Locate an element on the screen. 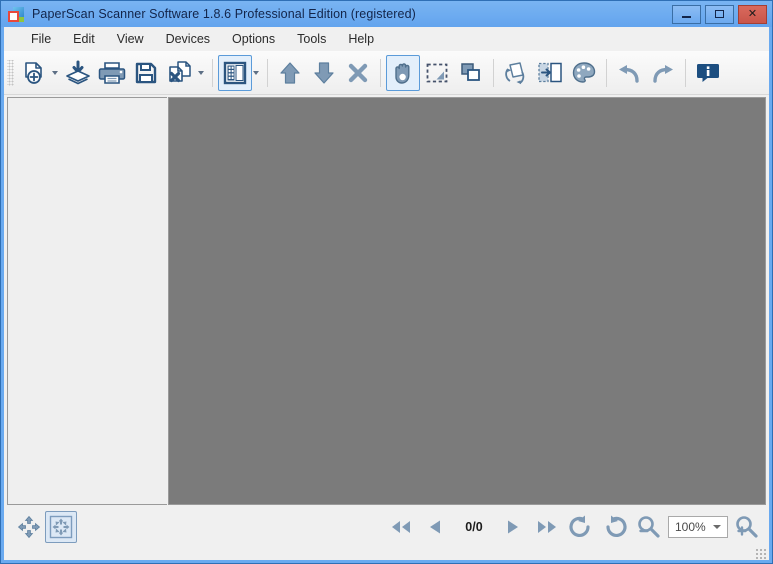 This screenshot has width=773, height=564. move-page-down-button is located at coordinates (324, 73).